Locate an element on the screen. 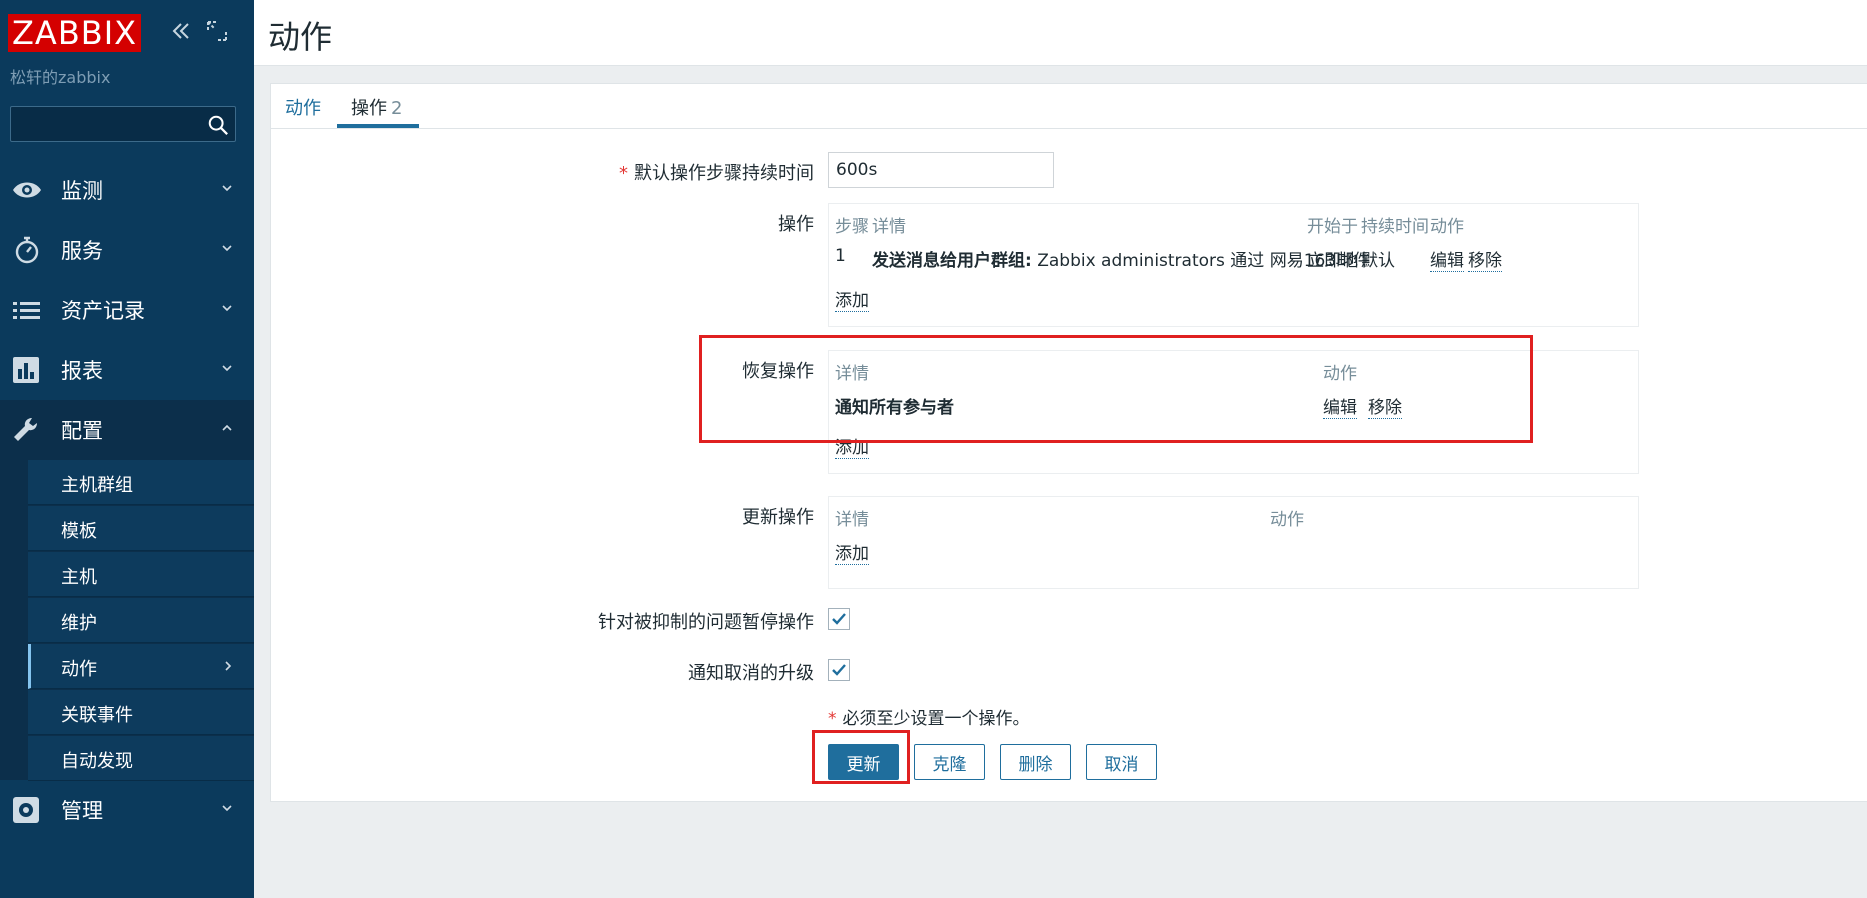 Image resolution: width=1867 pixels, height=898 pixels. menu-services-label: 服务 is located at coordinates (82, 251).